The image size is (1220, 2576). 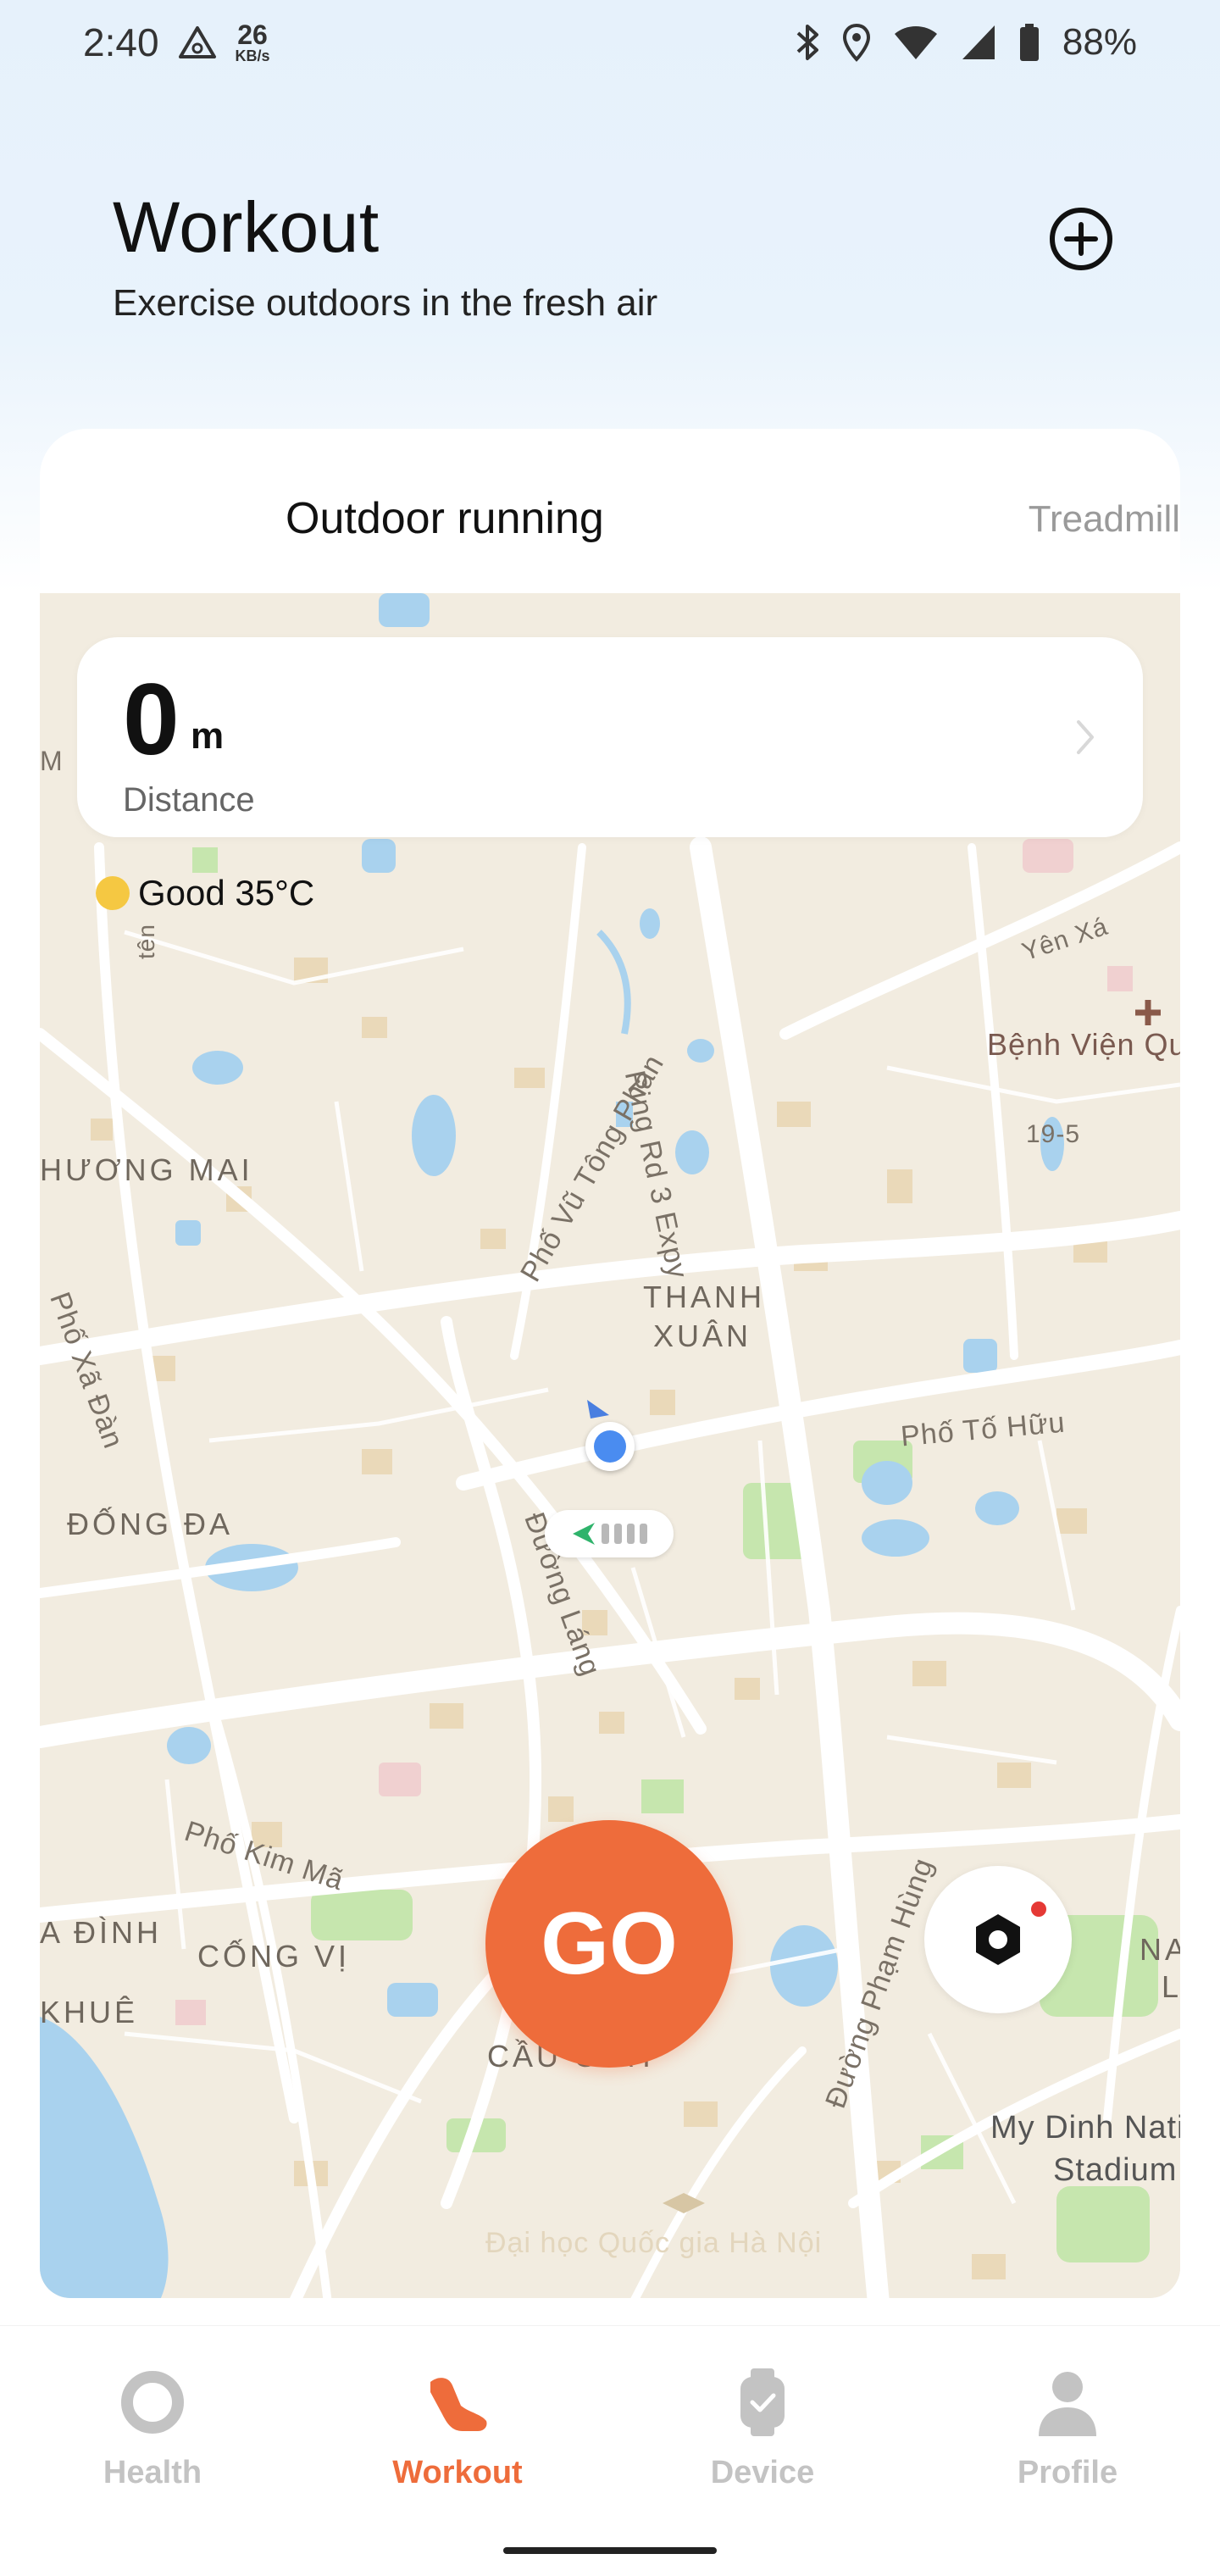 I want to click on notification-dot, so click(x=1039, y=1909).